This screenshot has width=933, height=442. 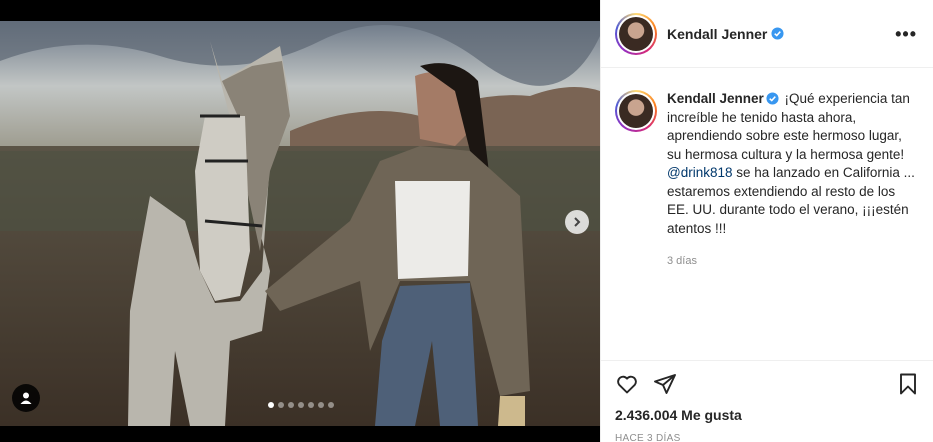 What do you see at coordinates (908, 384) in the screenshot?
I see `bookmark-icon` at bounding box center [908, 384].